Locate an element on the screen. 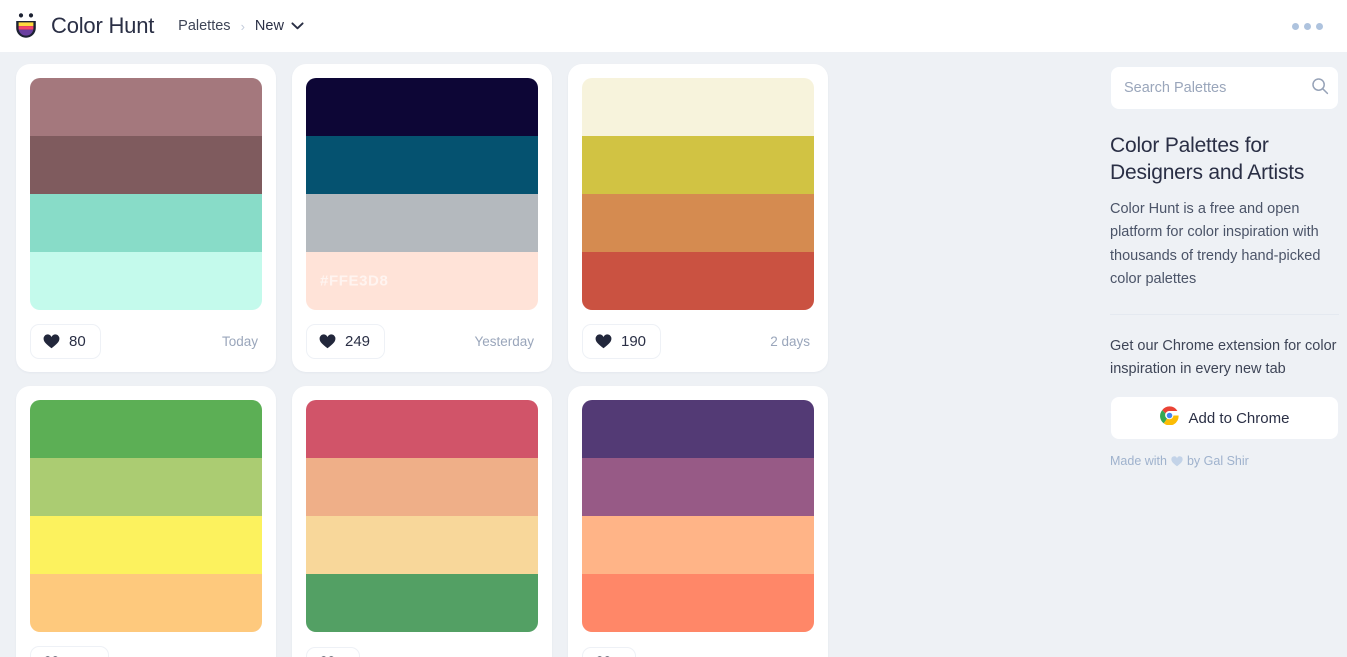 The width and height of the screenshot is (1347, 657). breadcrumb: Palettes › New is located at coordinates (241, 26).